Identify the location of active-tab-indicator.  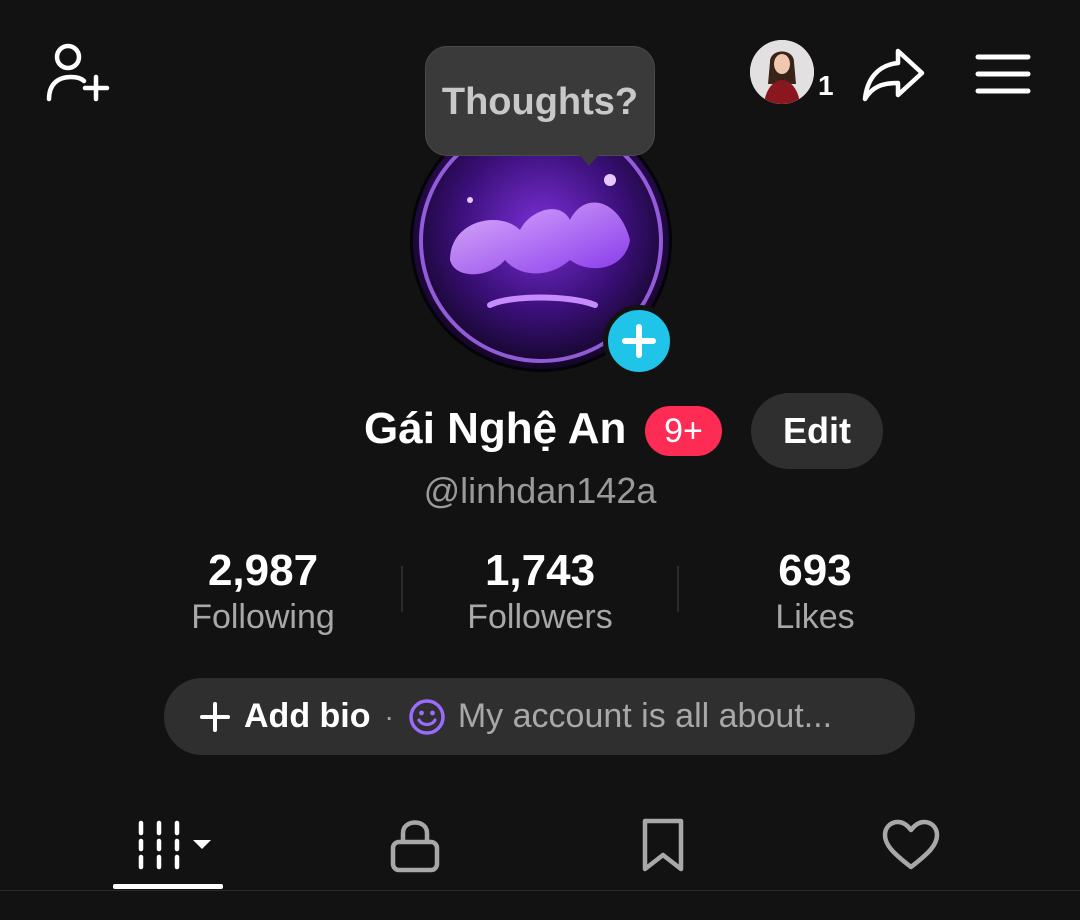
(168, 886).